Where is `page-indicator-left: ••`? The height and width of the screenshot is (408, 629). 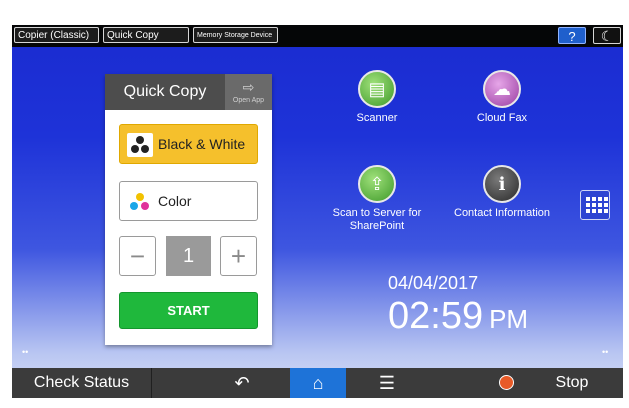 page-indicator-left: •• is located at coordinates (25, 352).